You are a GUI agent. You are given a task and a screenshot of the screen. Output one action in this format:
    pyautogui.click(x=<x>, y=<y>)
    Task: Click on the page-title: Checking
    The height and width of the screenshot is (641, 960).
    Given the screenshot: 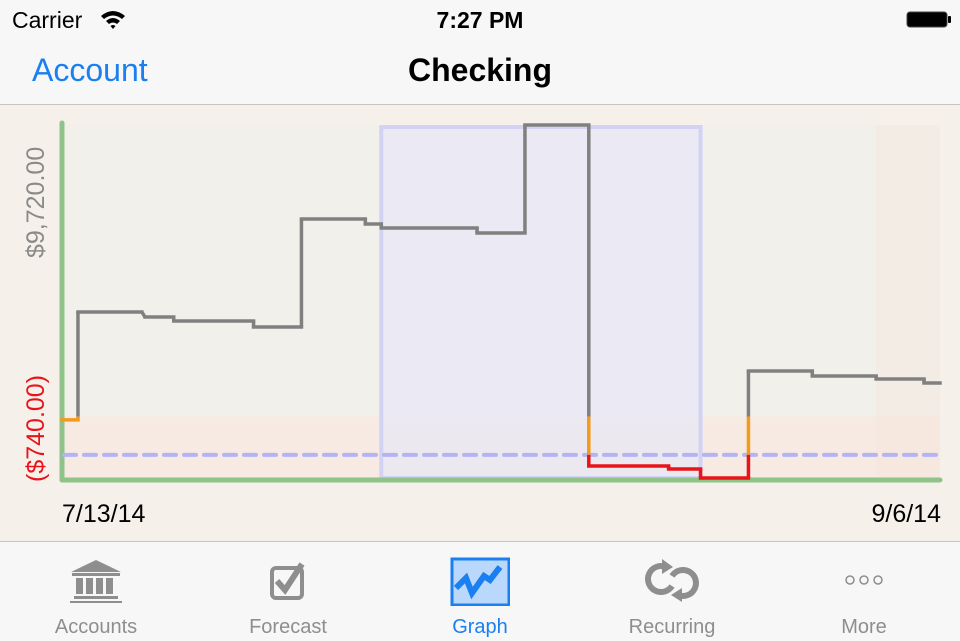 What is the action you would take?
    pyautogui.click(x=480, y=70)
    